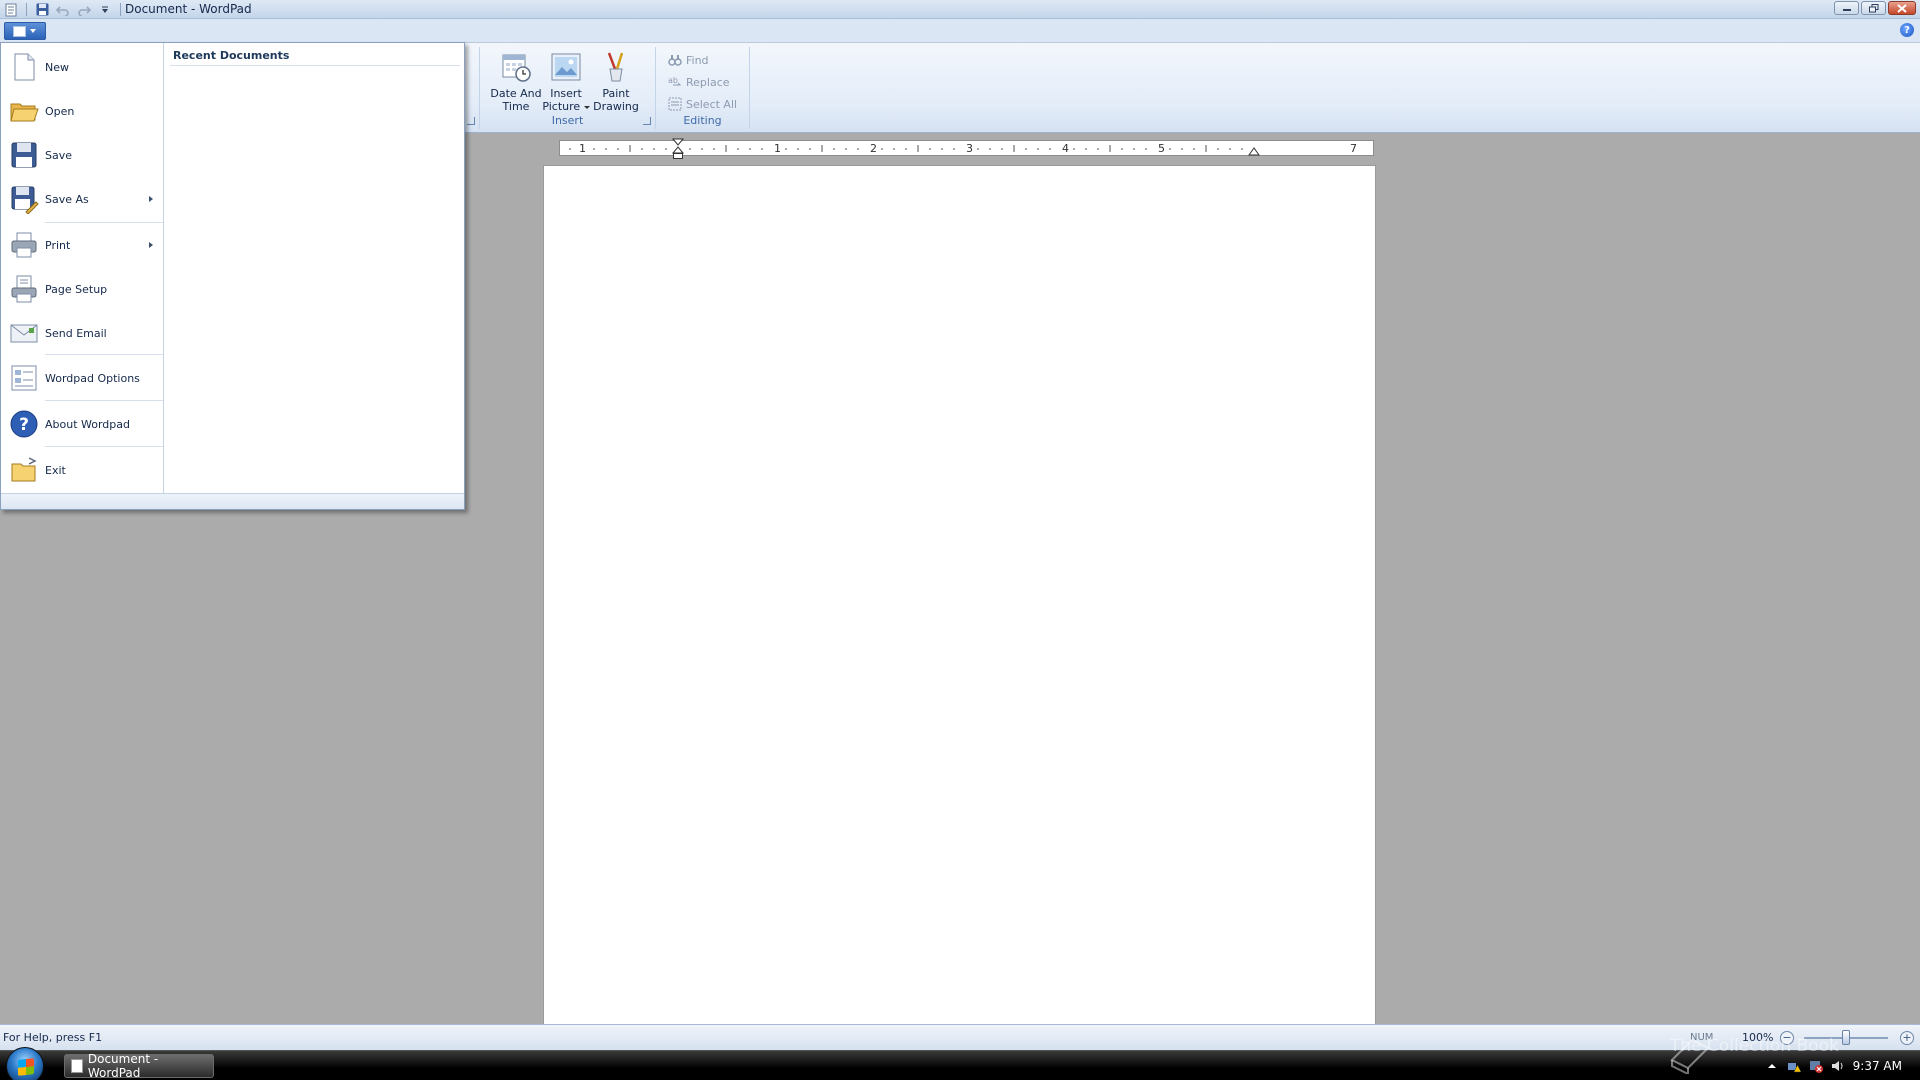 The image size is (1920, 1080). Describe the element at coordinates (1794, 1066) in the screenshot. I see `network-warning-icon` at that location.